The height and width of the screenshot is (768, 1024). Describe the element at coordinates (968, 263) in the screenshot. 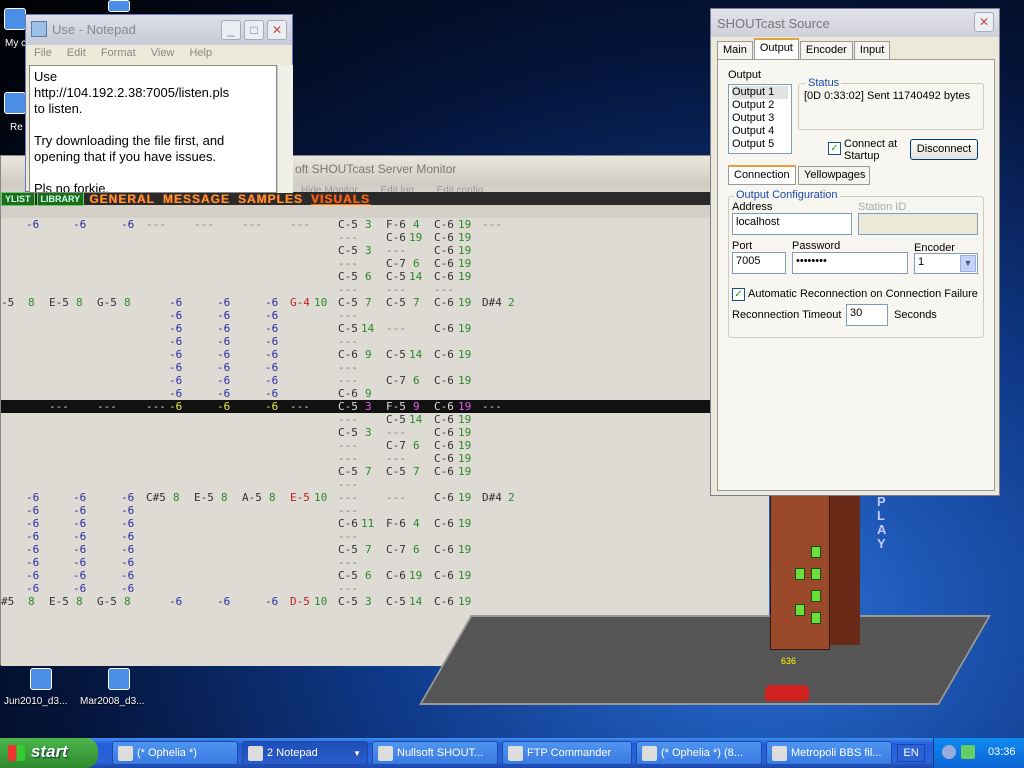

I see `chevron-down-icon: ▼` at that location.